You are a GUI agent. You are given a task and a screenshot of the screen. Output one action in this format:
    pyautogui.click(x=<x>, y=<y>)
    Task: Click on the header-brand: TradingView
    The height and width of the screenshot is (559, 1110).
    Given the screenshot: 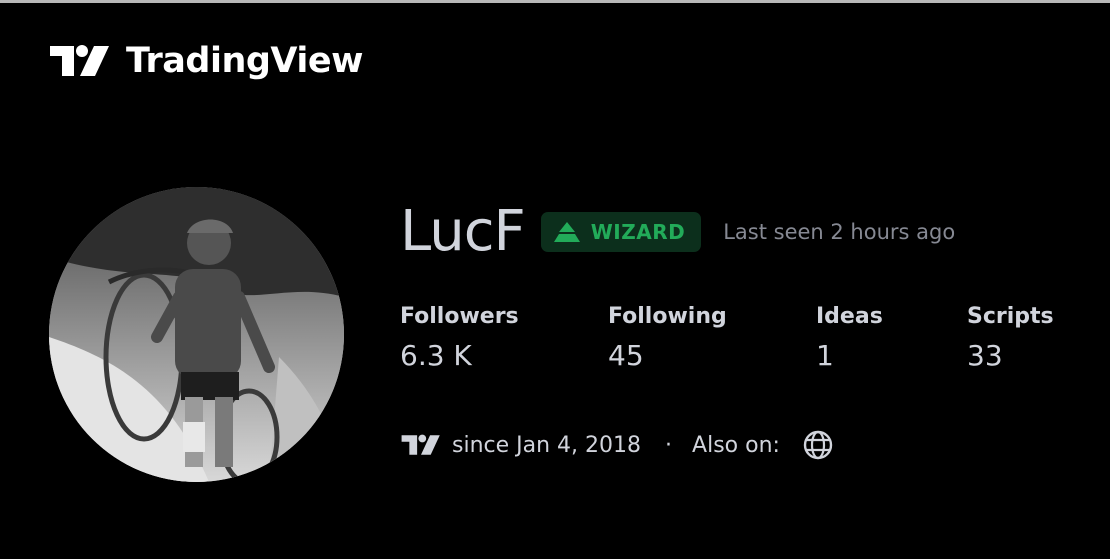 What is the action you would take?
    pyautogui.click(x=206, y=61)
    